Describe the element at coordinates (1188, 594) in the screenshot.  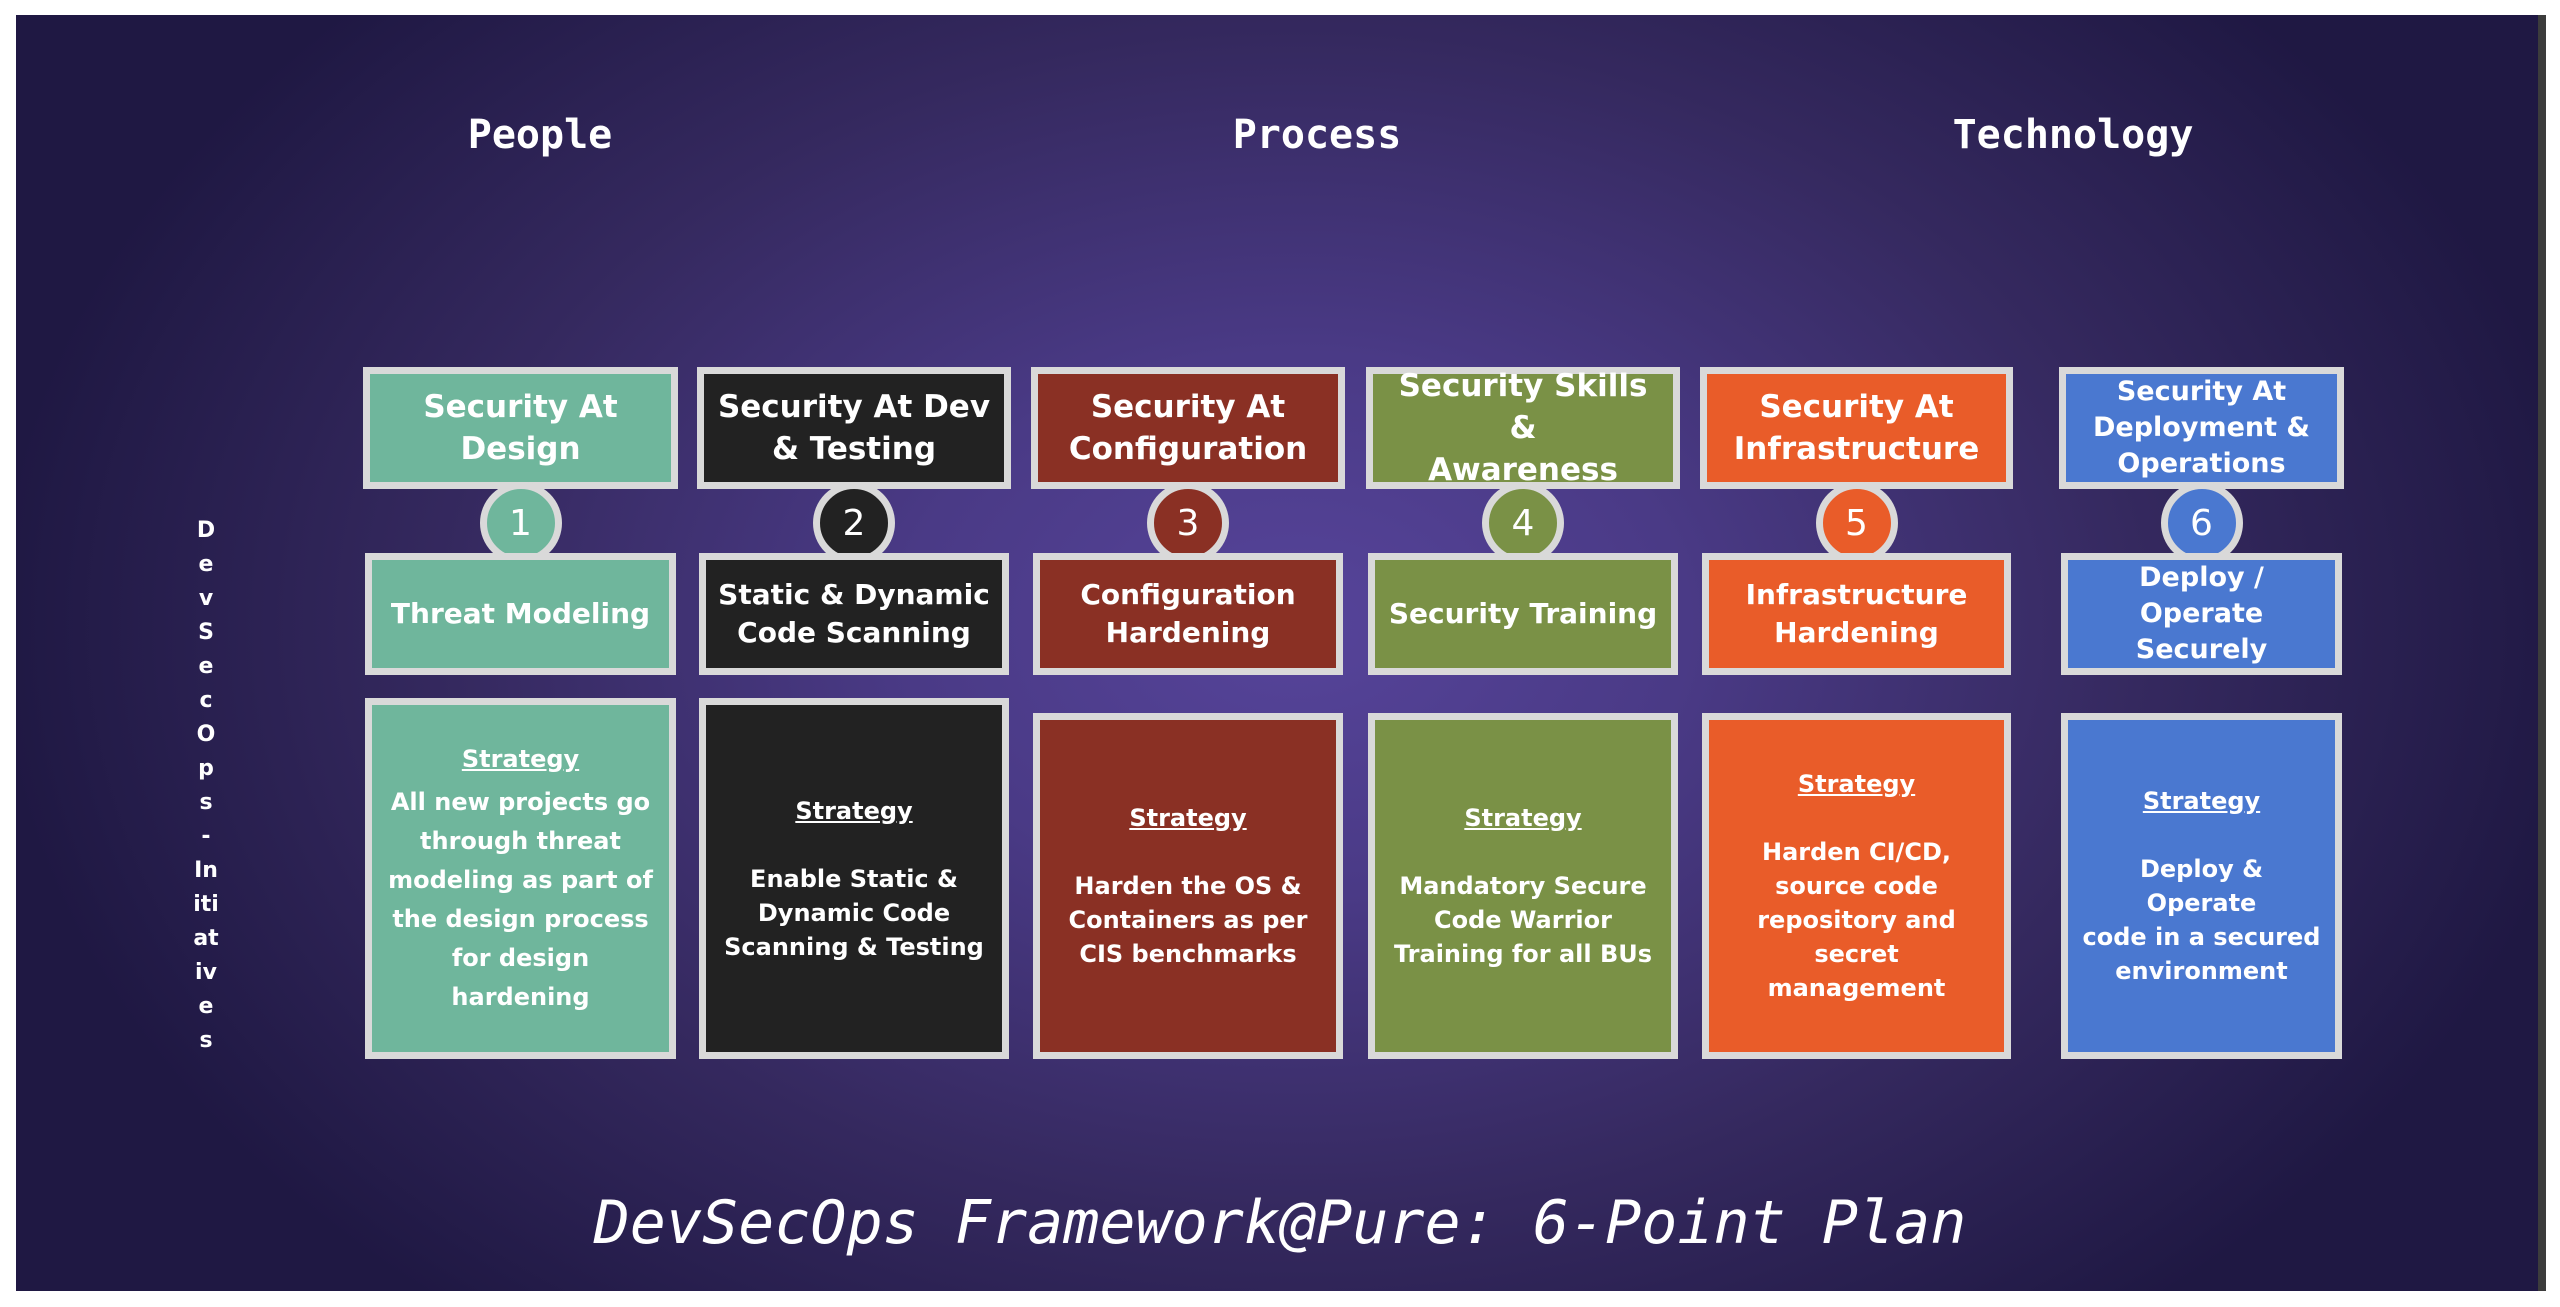
I see `initiative-line: Configuration` at that location.